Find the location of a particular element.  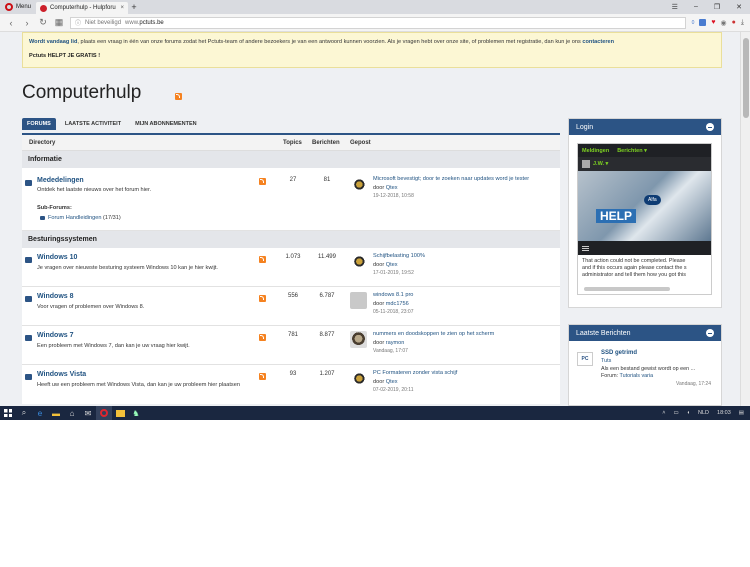

clock: 18:03 is located at coordinates (724, 413).